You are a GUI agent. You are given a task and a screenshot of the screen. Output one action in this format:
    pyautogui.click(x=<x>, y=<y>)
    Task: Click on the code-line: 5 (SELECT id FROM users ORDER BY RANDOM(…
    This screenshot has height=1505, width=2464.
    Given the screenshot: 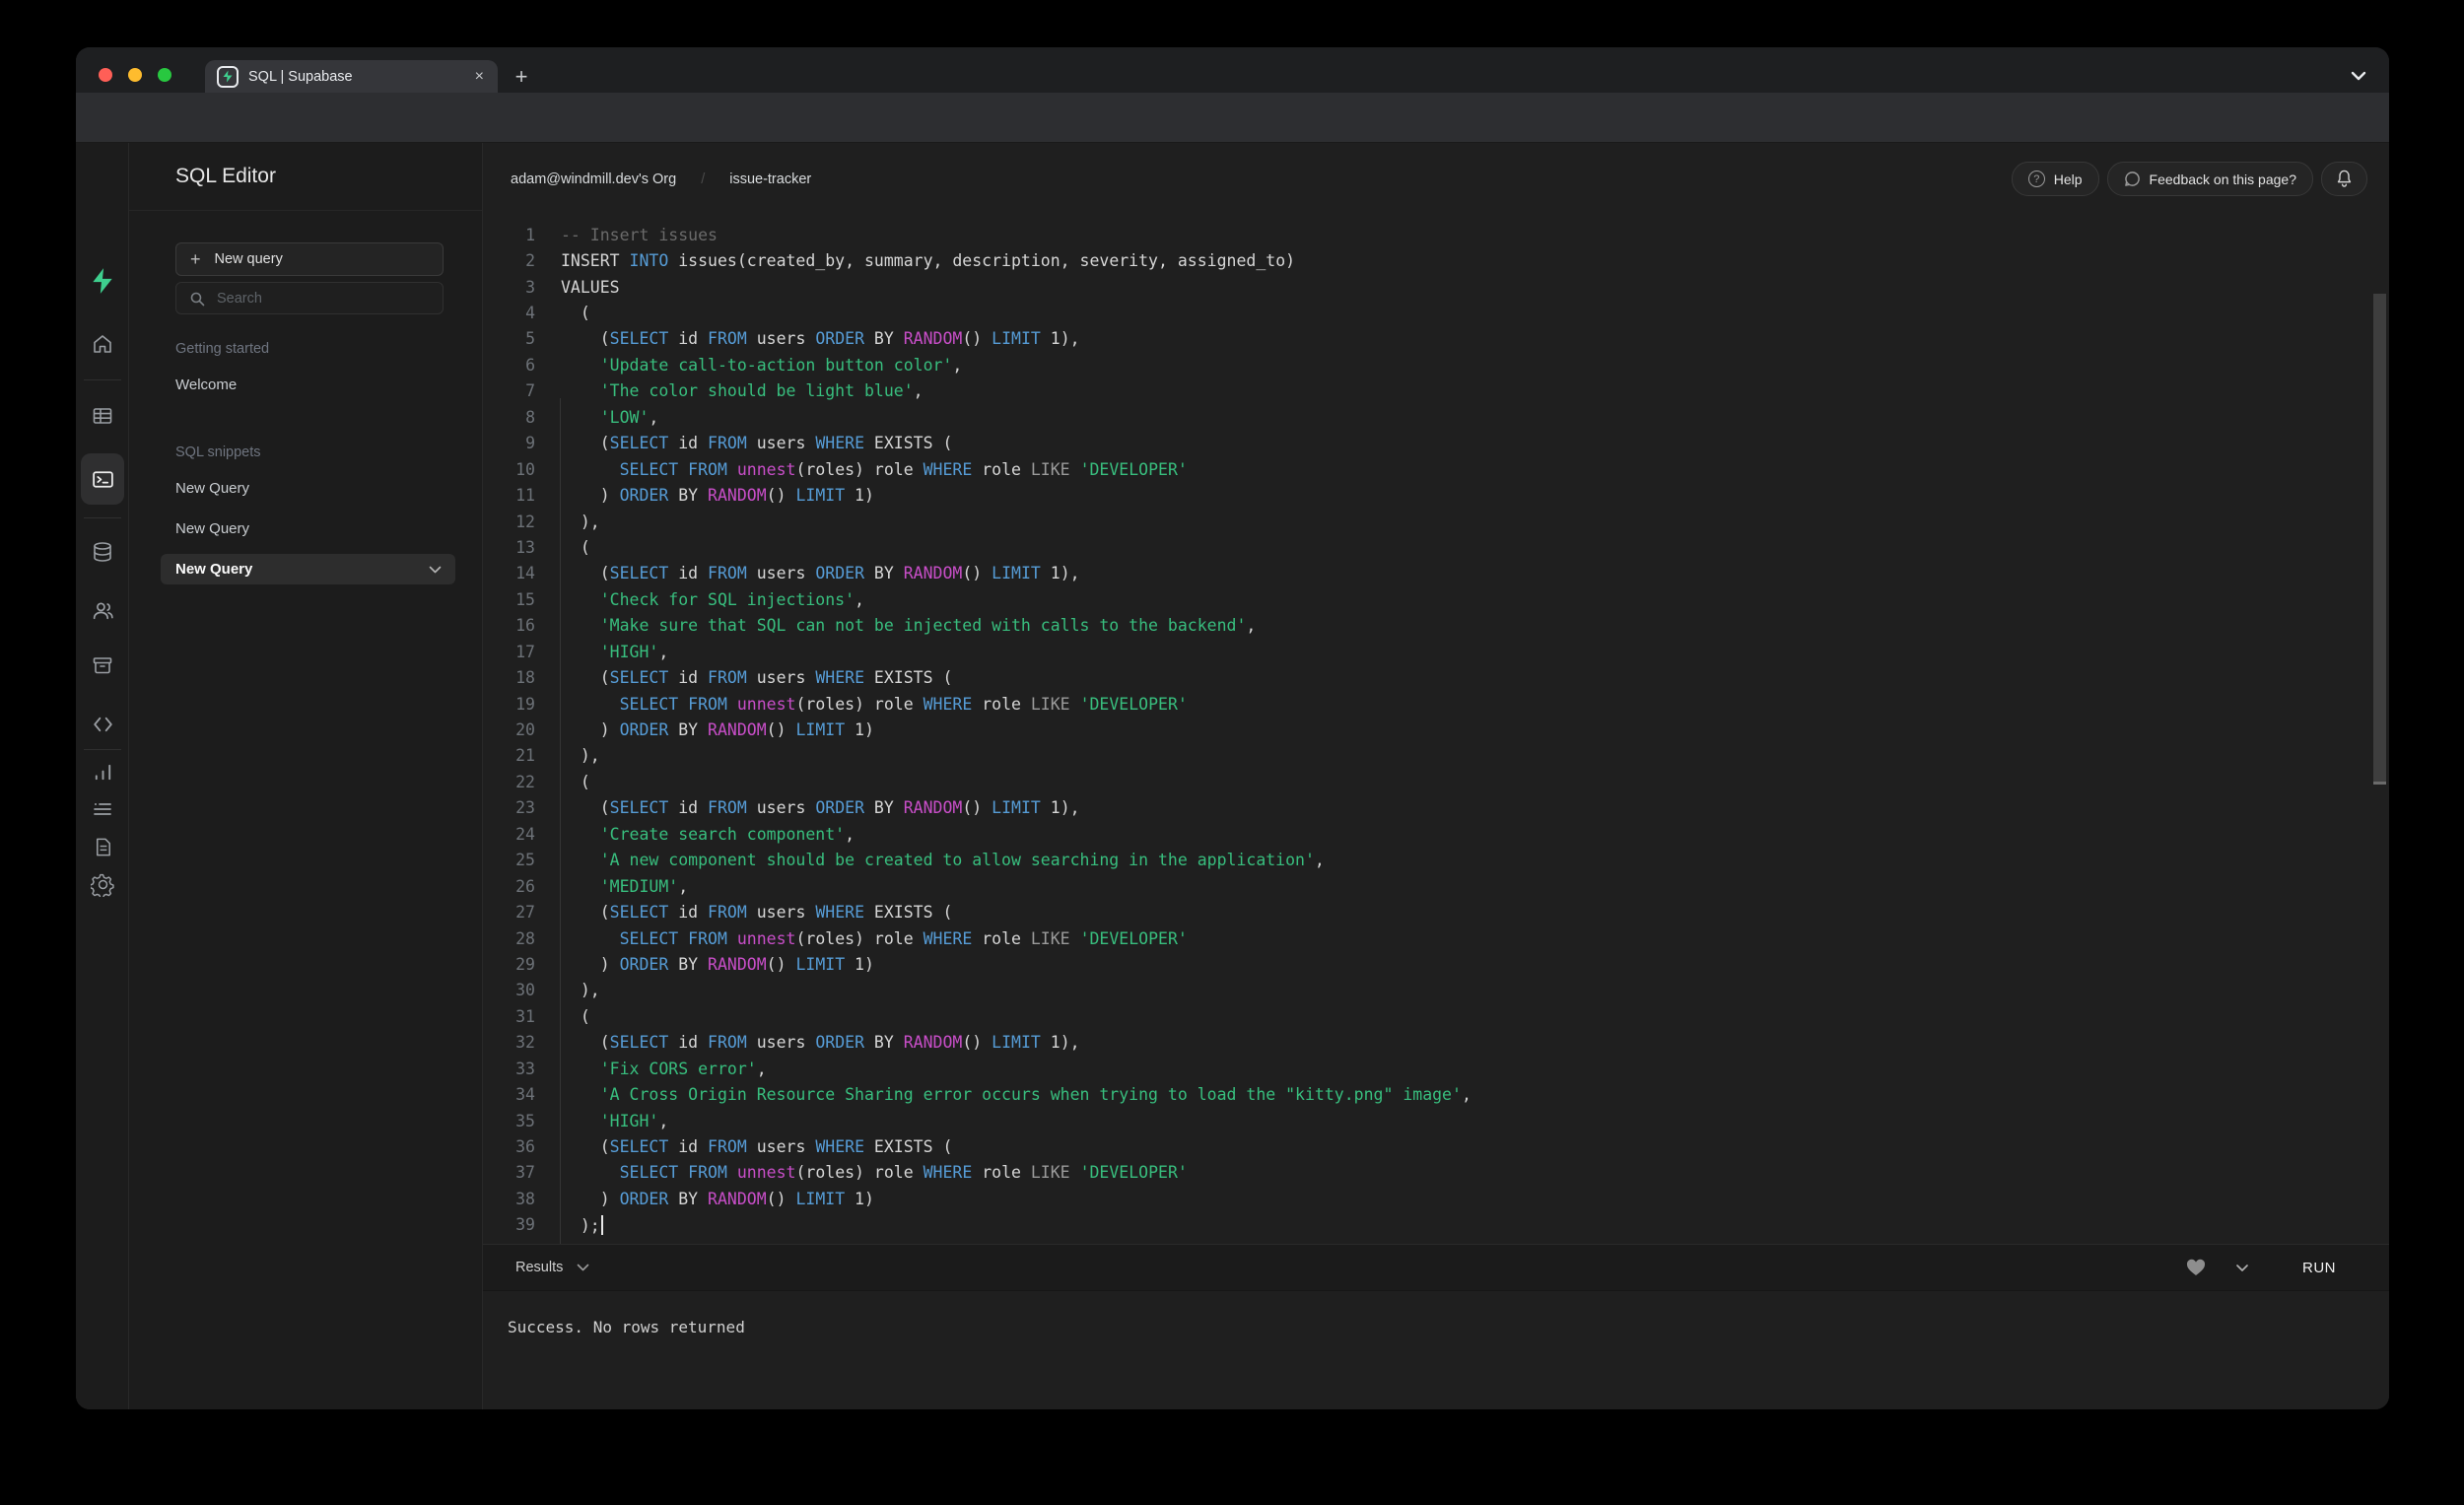 What is the action you would take?
    pyautogui.click(x=1436, y=339)
    